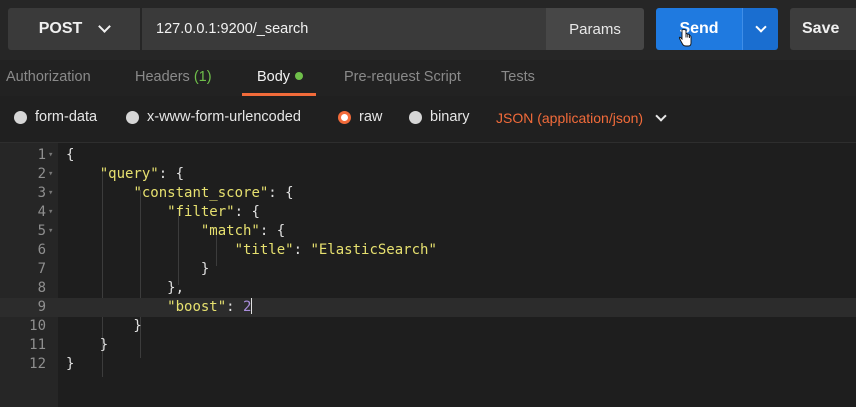 The width and height of the screenshot is (856, 407). What do you see at coordinates (125, 288) in the screenshot?
I see `code-text: },` at bounding box center [125, 288].